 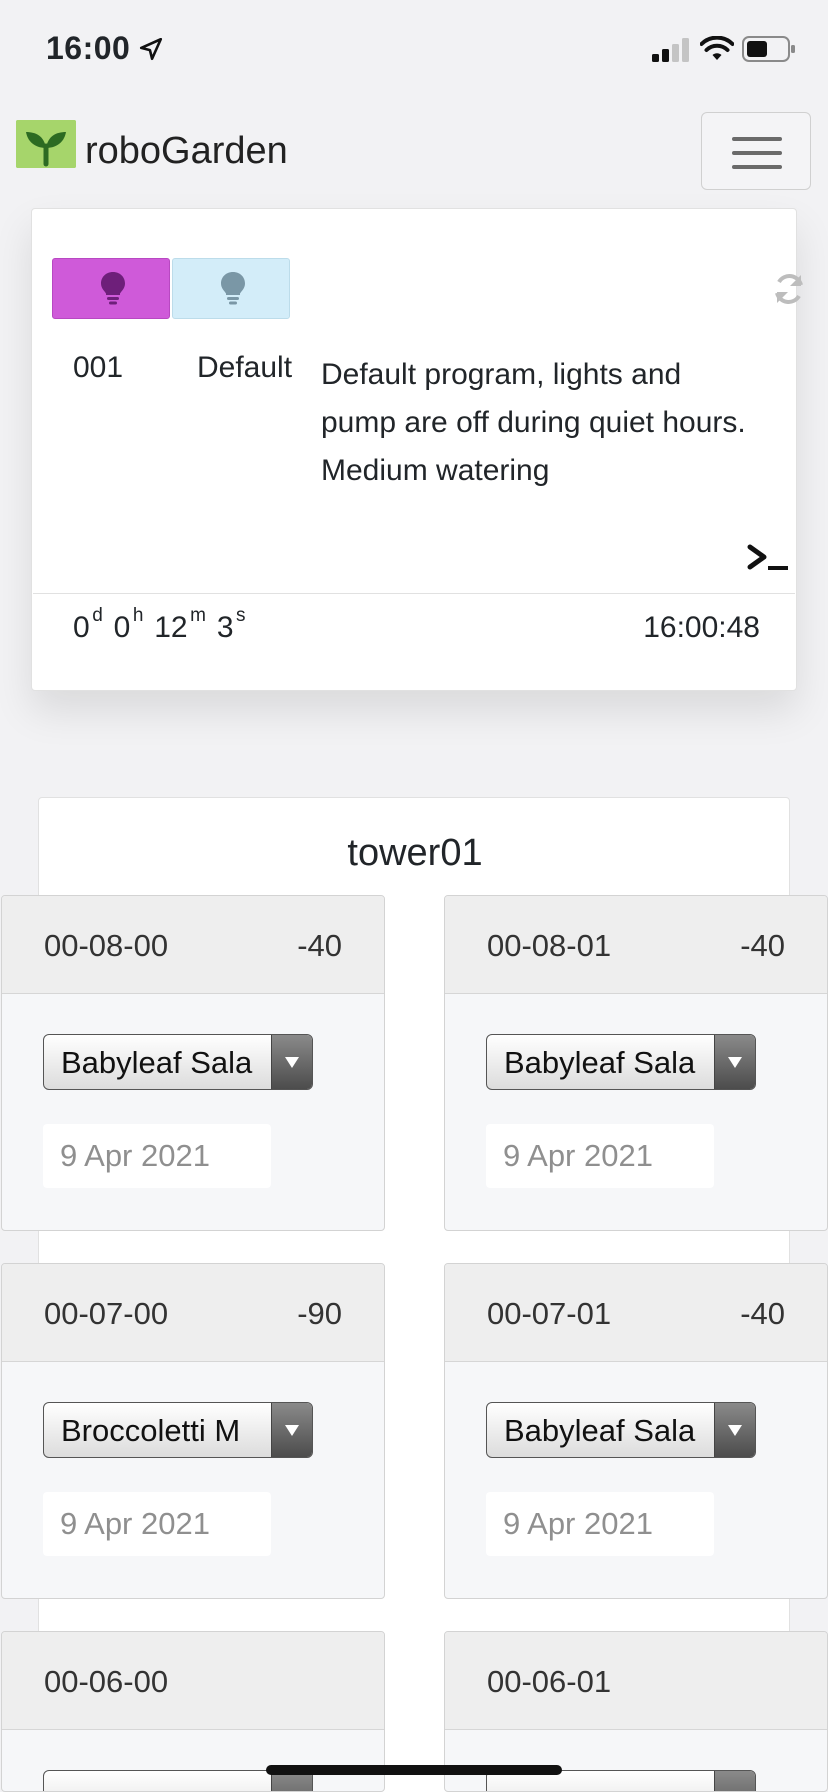 What do you see at coordinates (768, 49) in the screenshot?
I see `battery-icon` at bounding box center [768, 49].